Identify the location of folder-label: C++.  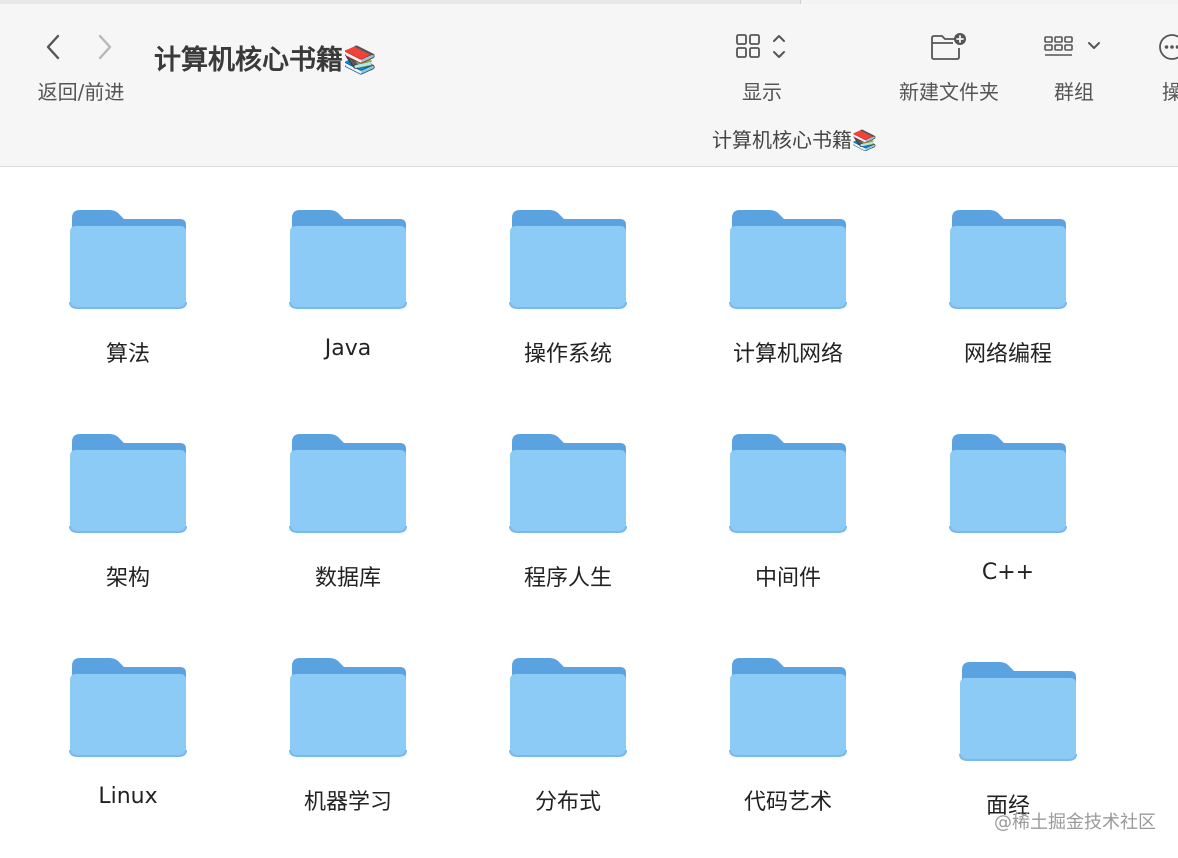
(1008, 572).